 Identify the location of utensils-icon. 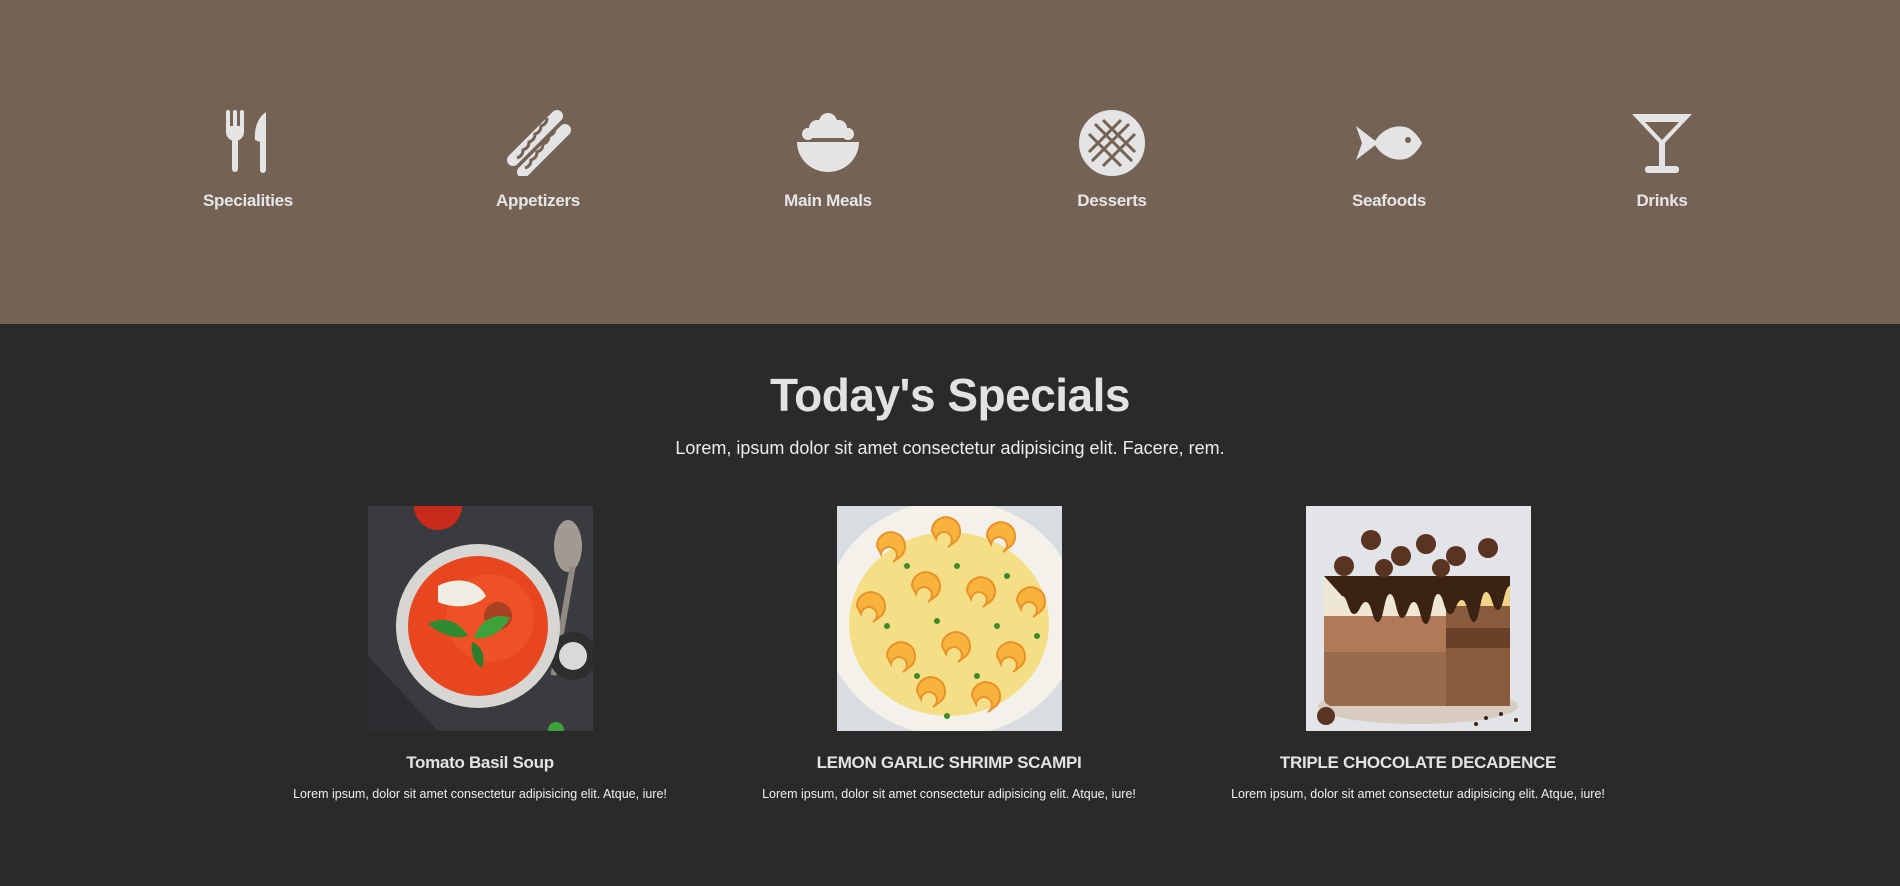
(248, 143).